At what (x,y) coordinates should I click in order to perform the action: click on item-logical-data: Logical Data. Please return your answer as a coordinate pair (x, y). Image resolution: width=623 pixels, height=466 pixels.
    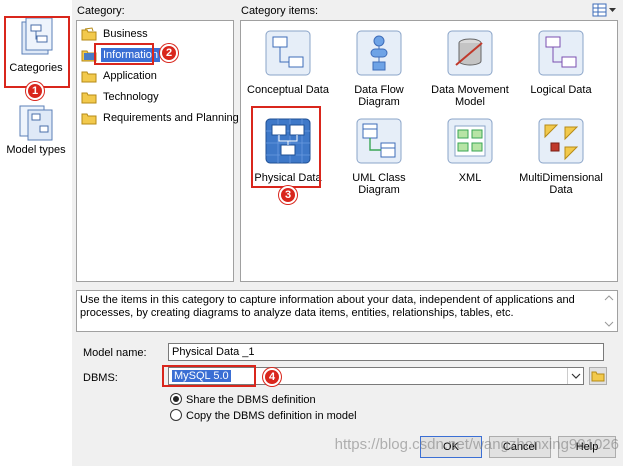
    Looking at the image, I should click on (561, 62).